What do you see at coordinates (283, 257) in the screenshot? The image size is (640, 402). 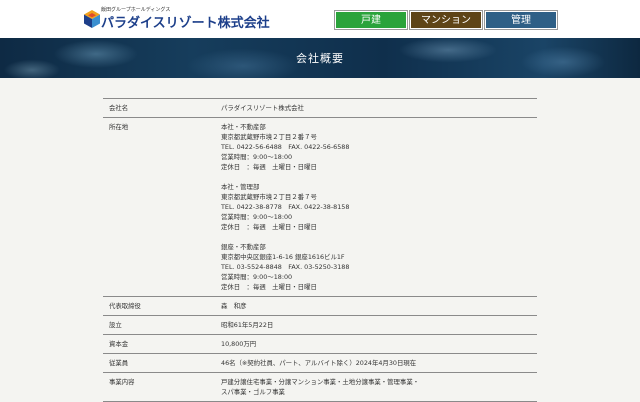 I see `office-address: 東京都中央区銀座1-6-16 銀座1616ビル1F` at bounding box center [283, 257].